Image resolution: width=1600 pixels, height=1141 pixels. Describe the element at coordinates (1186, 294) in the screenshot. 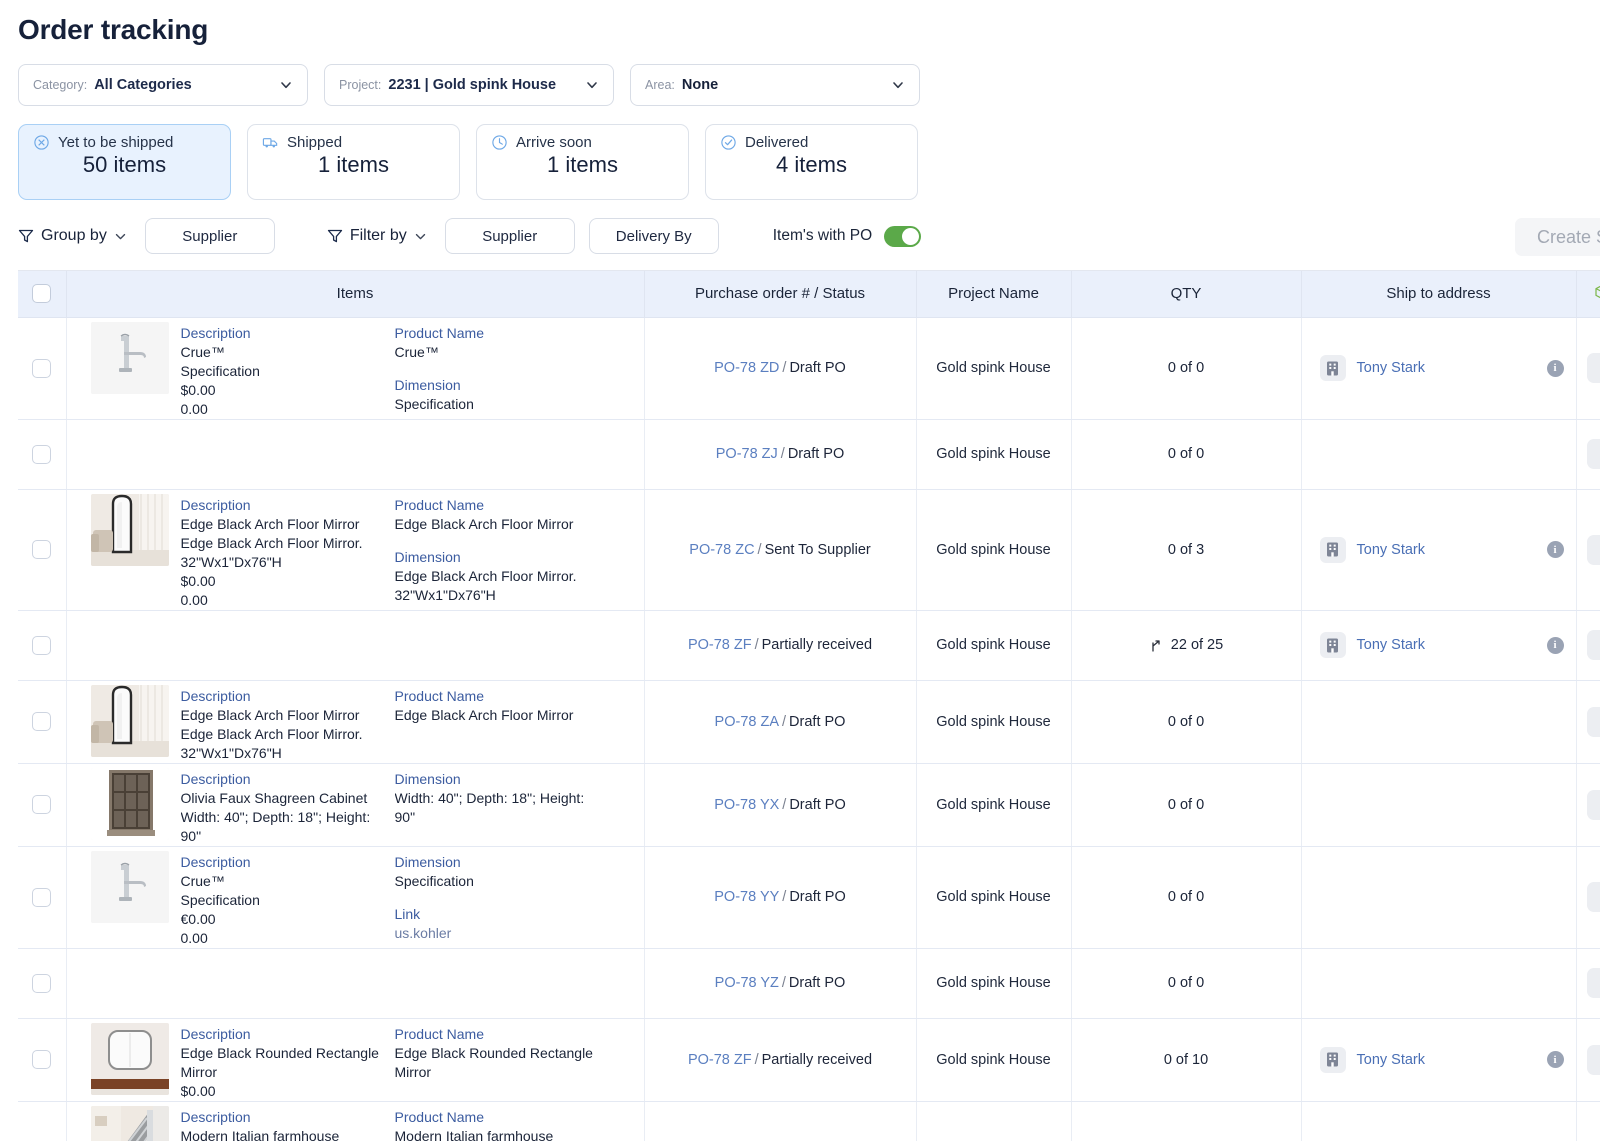

I see `column-header-qty: QTY` at that location.